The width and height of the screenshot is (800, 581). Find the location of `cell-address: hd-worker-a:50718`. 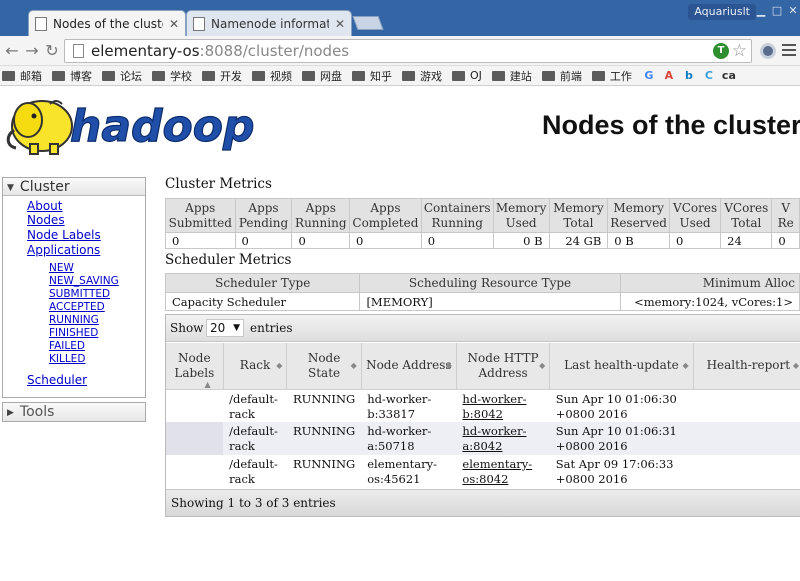

cell-address: hd-worker-a:50718 is located at coordinates (409, 438).